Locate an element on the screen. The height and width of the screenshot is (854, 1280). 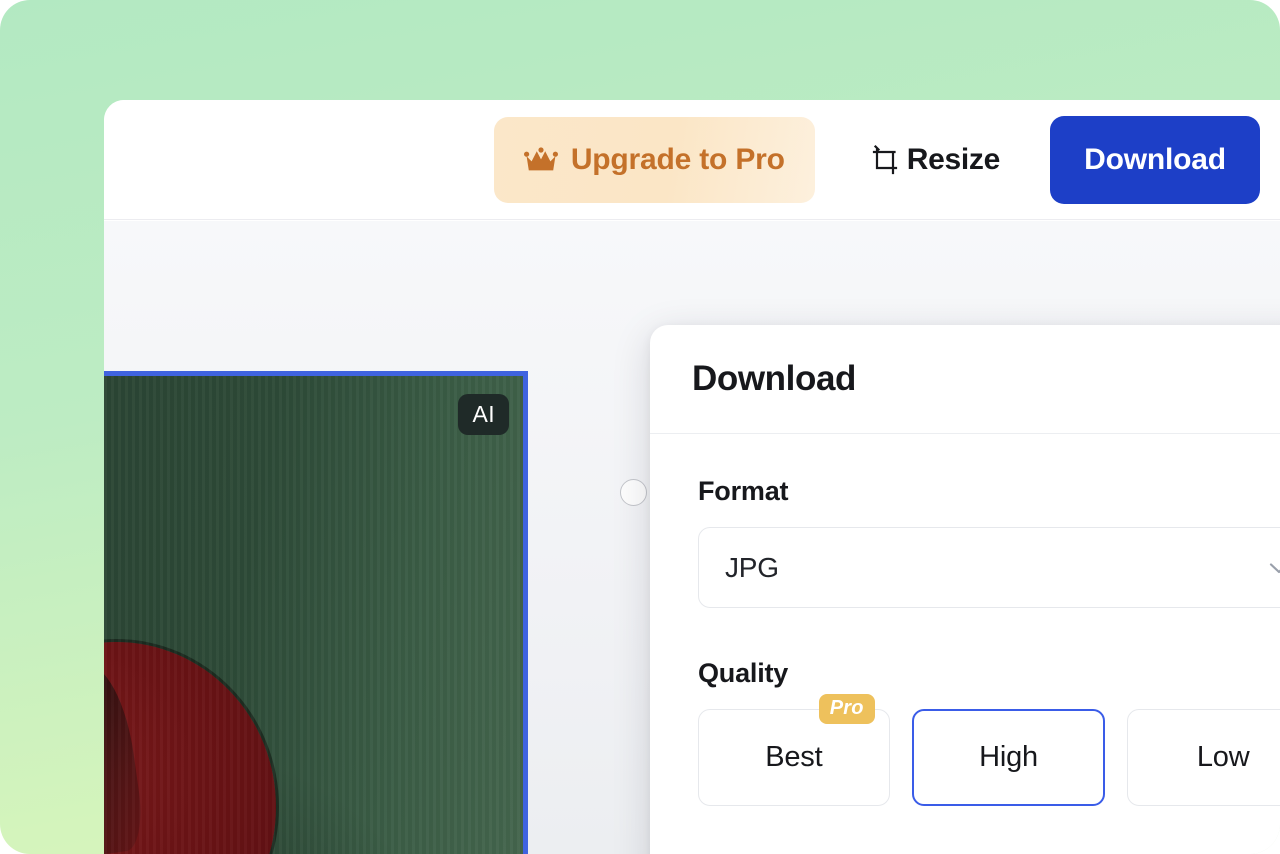
format-select: JPG is located at coordinates (989, 567).